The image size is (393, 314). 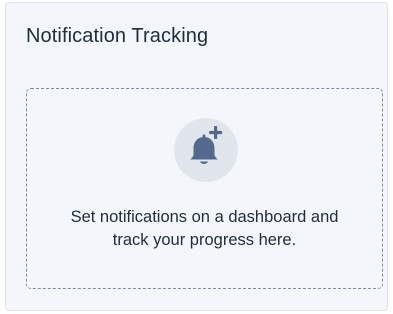 I want to click on empty-state-message-line-2: track your progress here., so click(x=204, y=240).